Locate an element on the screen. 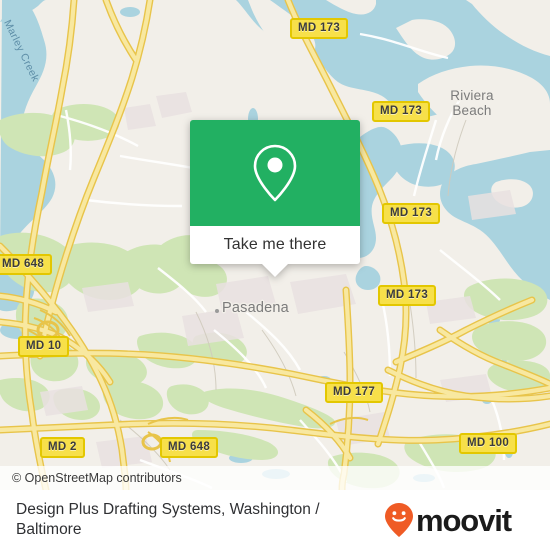 This screenshot has height=550, width=550. moovit-wordmark: moovit is located at coordinates (464, 520).